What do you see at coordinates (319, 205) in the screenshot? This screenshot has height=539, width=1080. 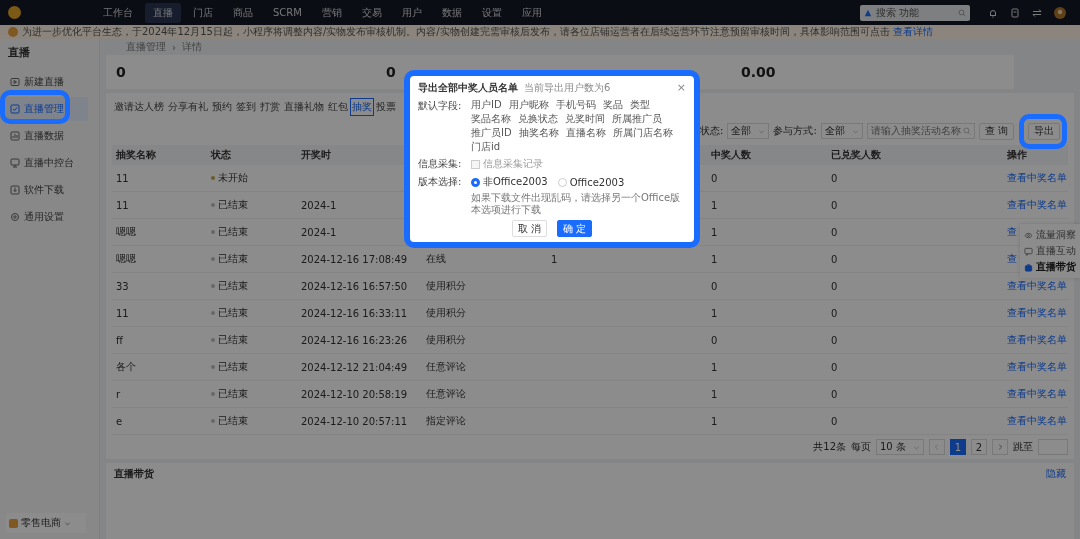 I see `table-cell: 2024-1` at bounding box center [319, 205].